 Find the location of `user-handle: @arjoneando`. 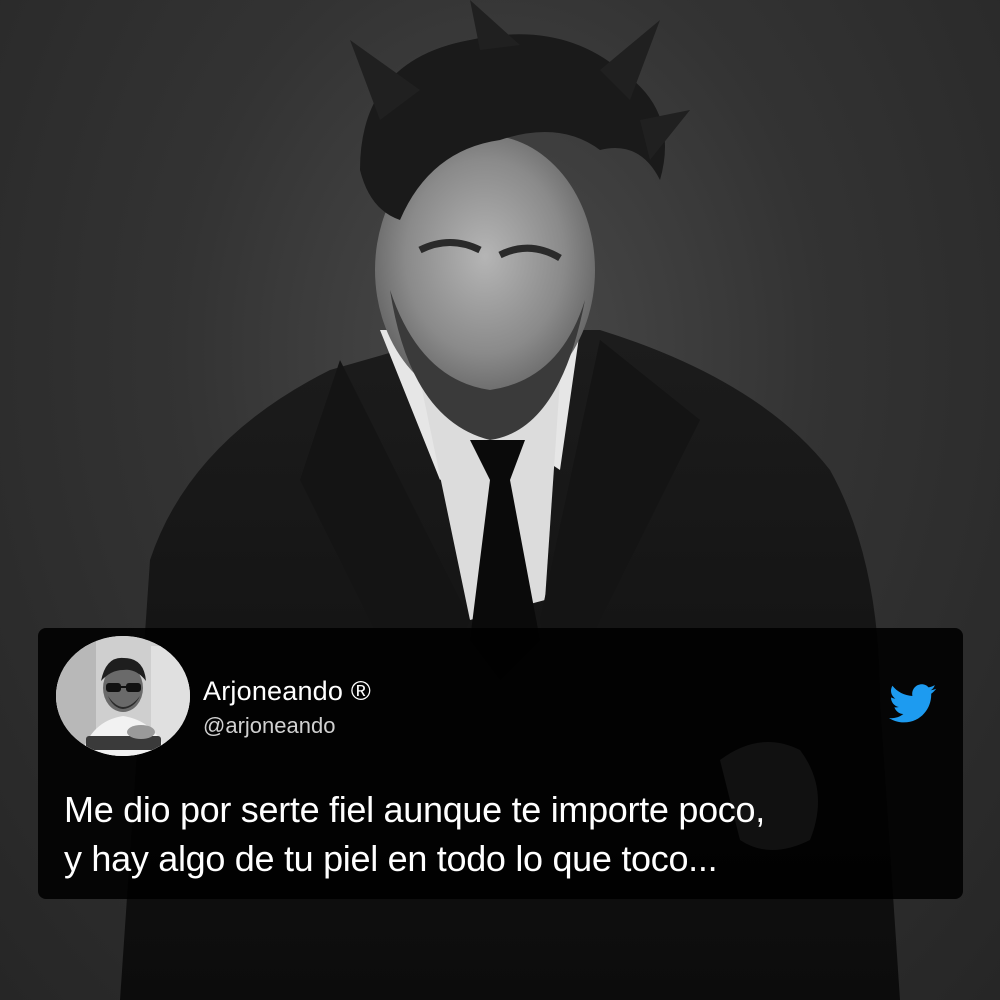

user-handle: @arjoneando is located at coordinates (269, 726).